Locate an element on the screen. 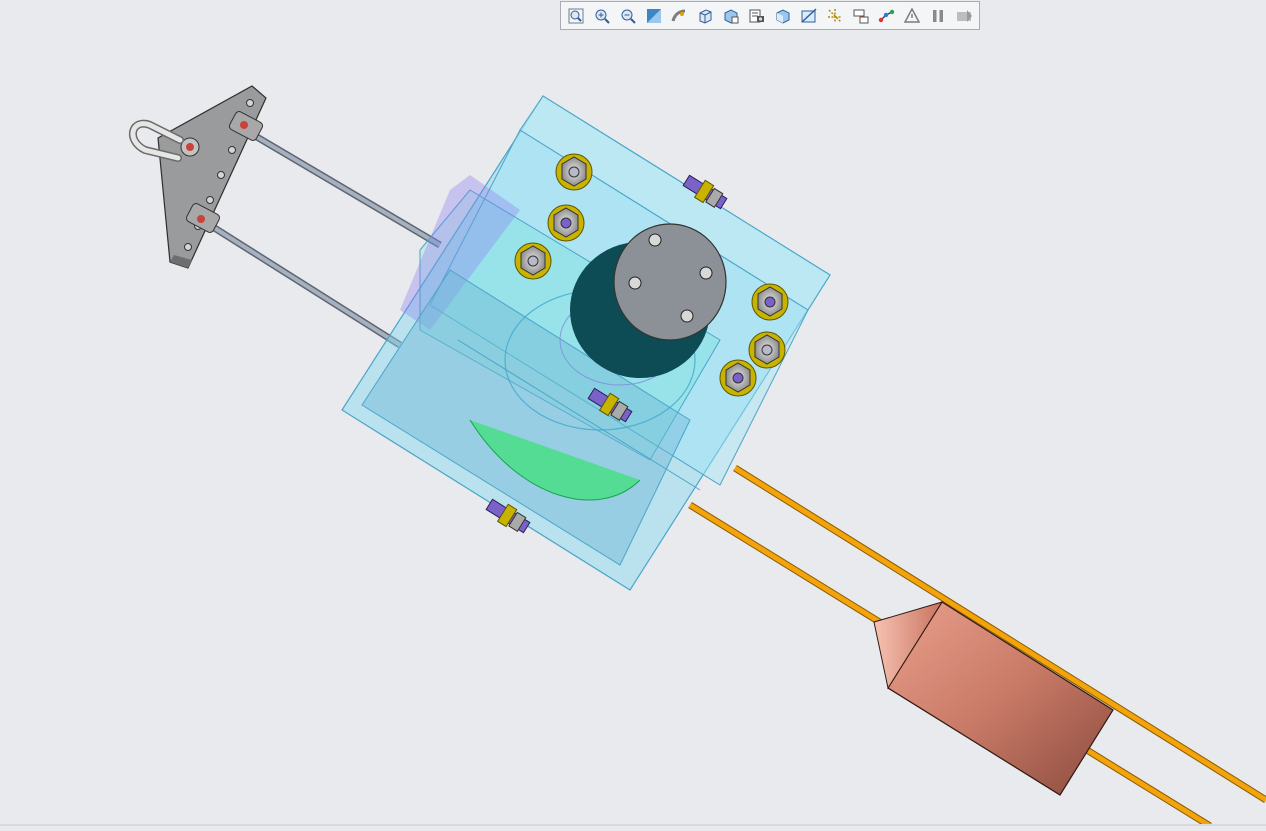  datum-display-icon is located at coordinates (834, 15).